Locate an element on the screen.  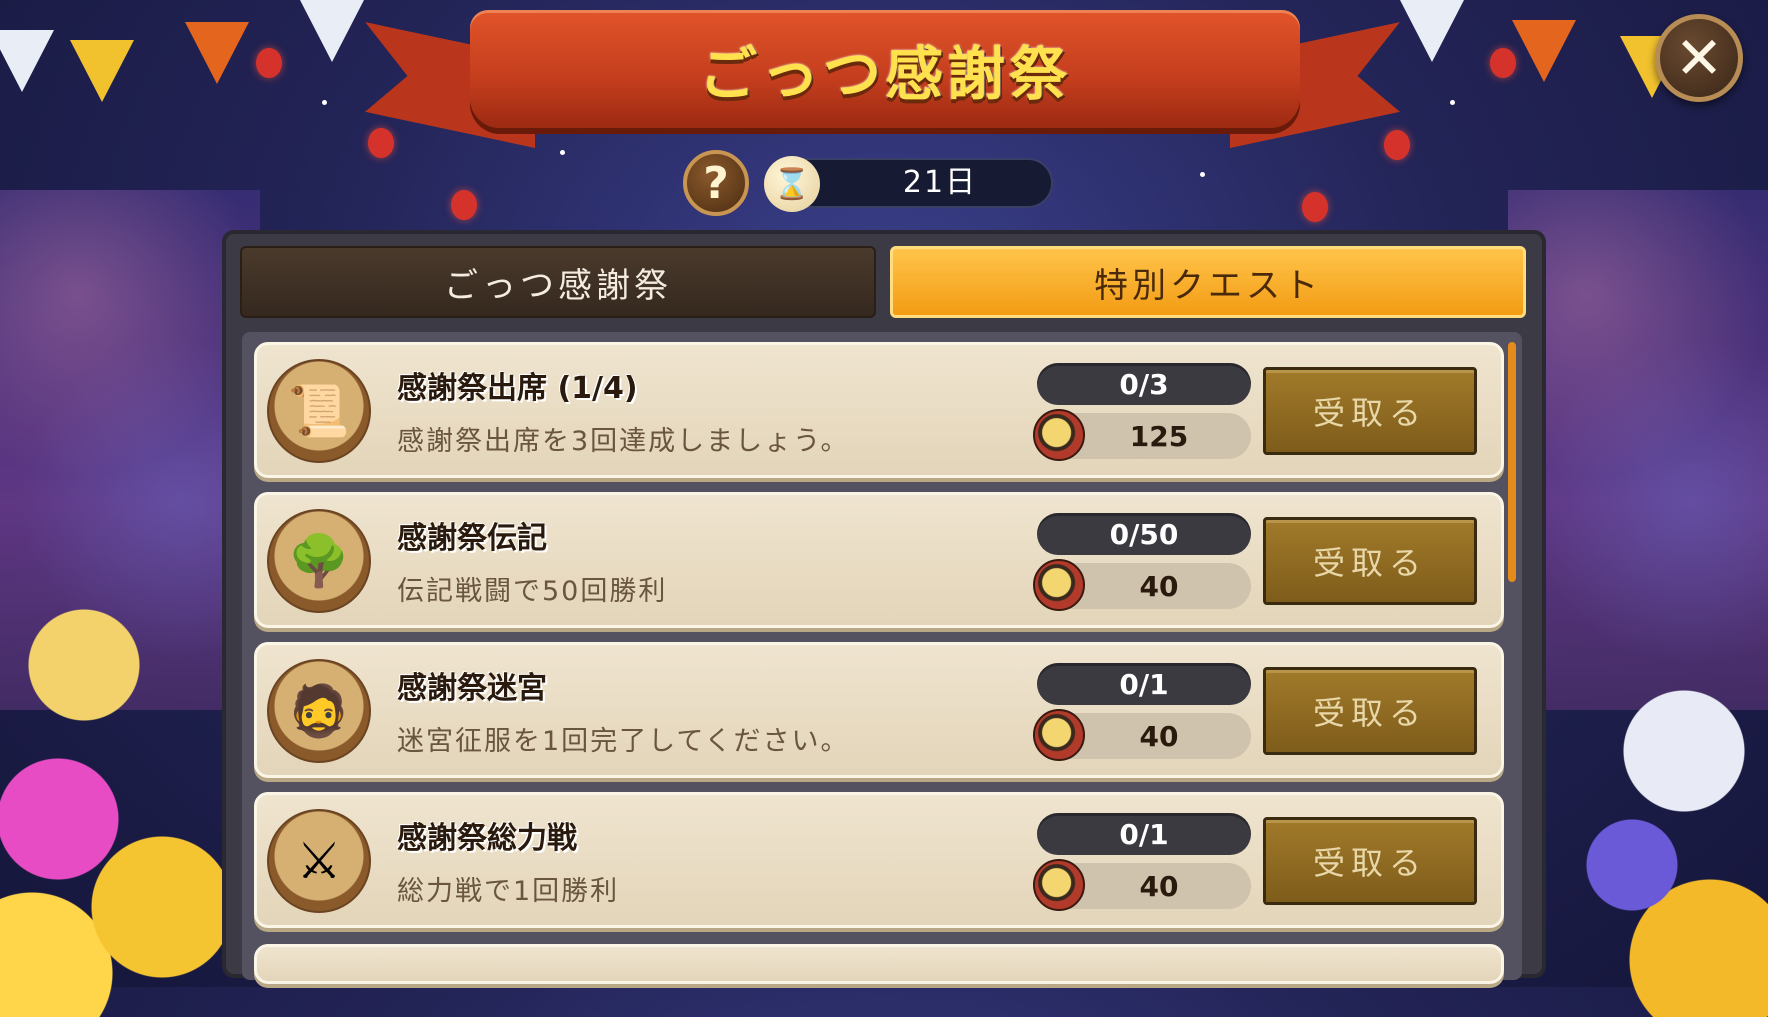
background-crowd-right is located at coordinates (1638, 450).